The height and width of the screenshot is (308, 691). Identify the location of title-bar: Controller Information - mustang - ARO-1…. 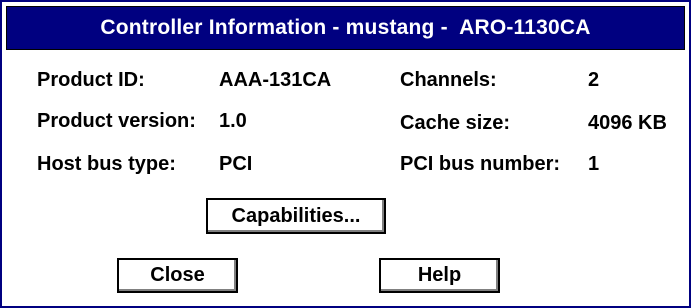
(345, 28).